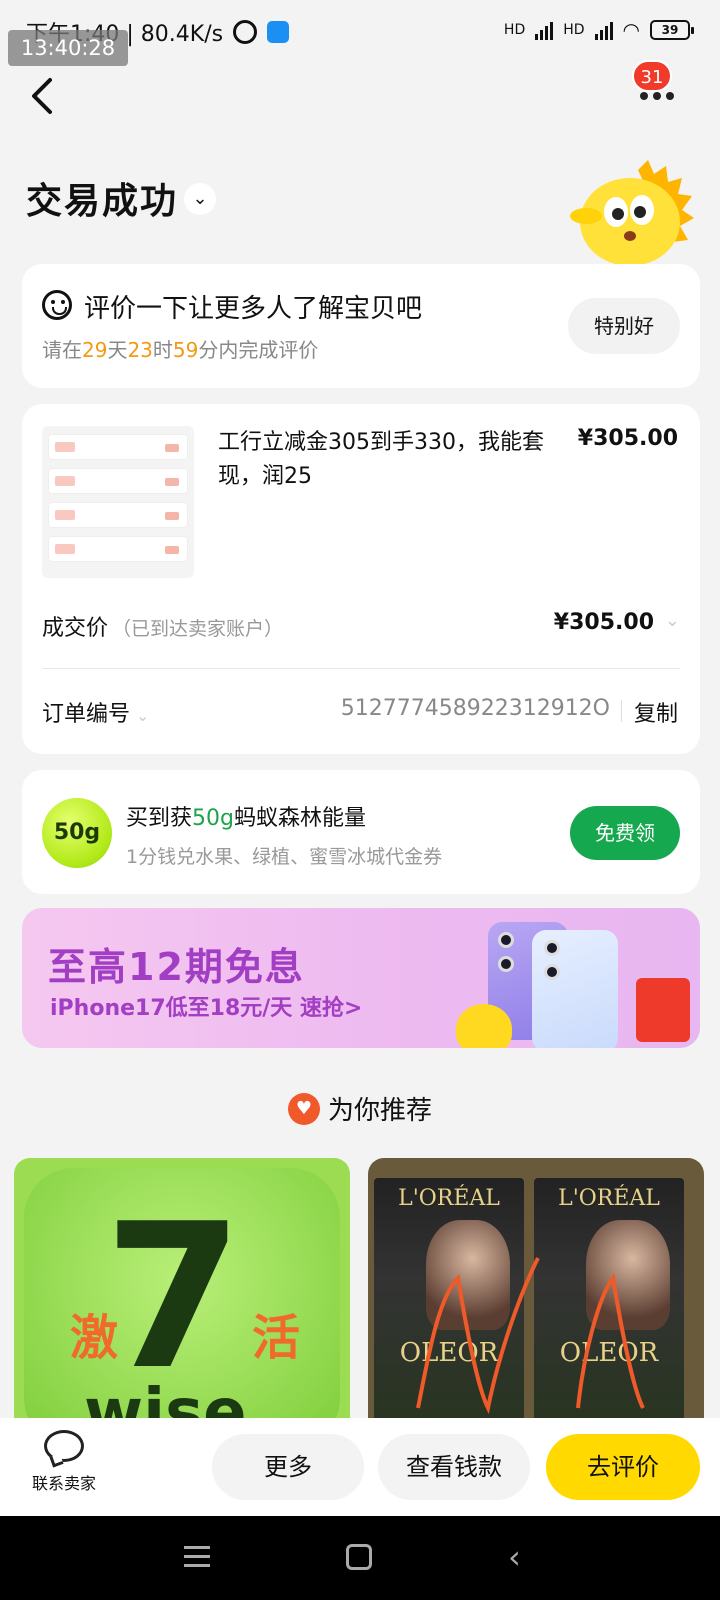 The width and height of the screenshot is (720, 1600). Describe the element at coordinates (574, 30) in the screenshot. I see `network-label-2: HD` at that location.